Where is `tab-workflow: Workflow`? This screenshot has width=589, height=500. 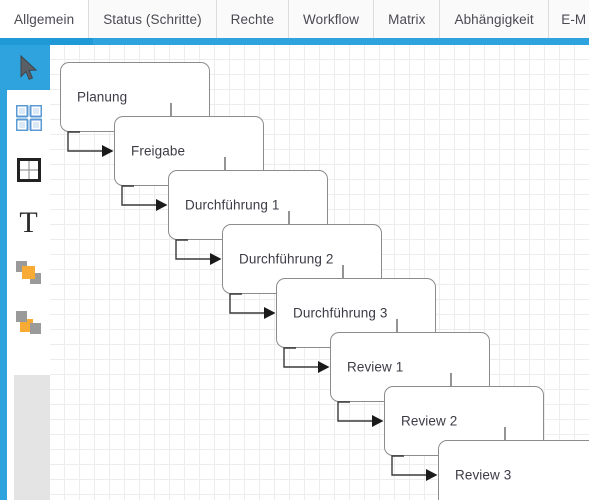 tab-workflow: Workflow is located at coordinates (332, 19).